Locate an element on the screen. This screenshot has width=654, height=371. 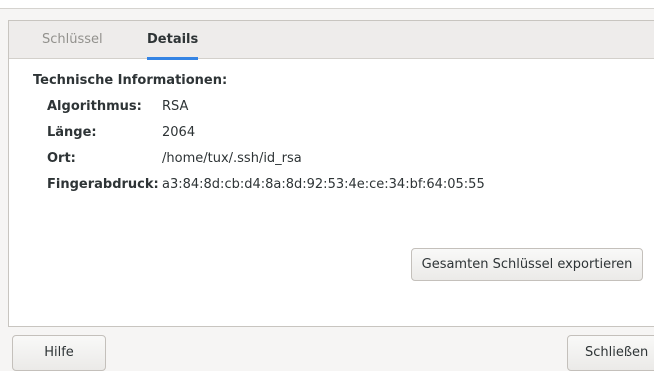
tab-details-label: Details is located at coordinates (173, 39).